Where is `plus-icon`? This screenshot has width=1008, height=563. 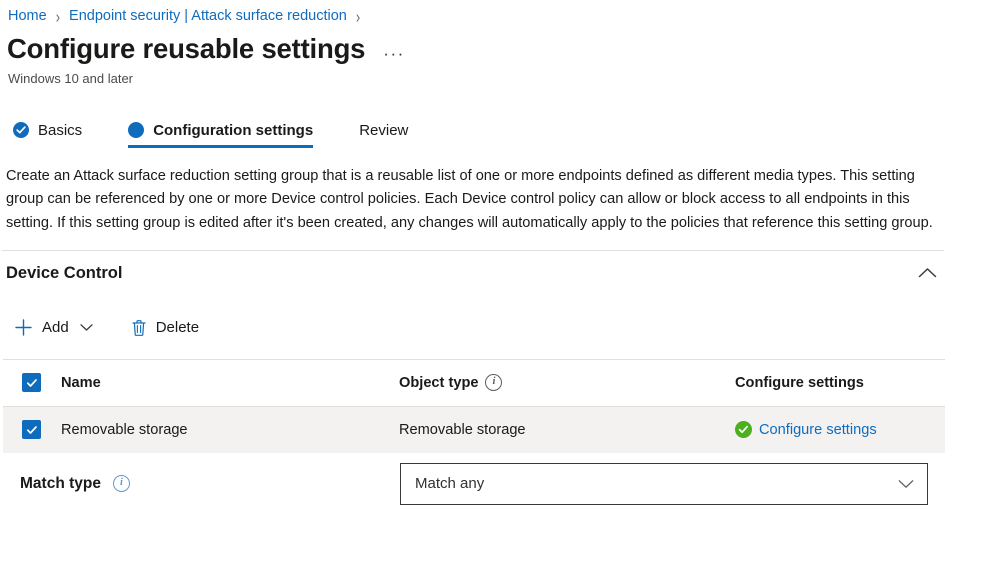 plus-icon is located at coordinates (23, 327).